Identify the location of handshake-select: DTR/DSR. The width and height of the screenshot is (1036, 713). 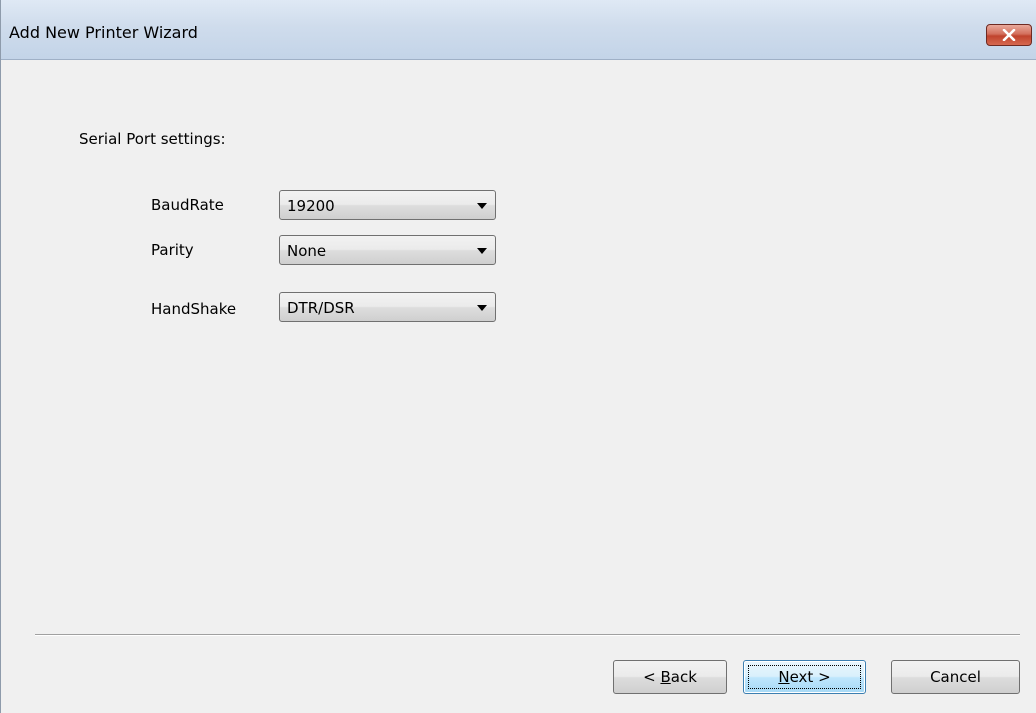
(387, 307).